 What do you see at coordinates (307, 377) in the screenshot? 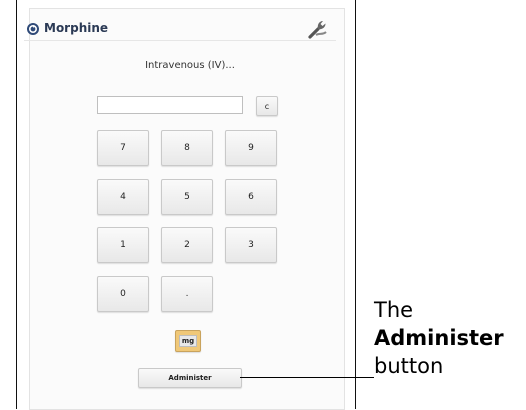
I see `callout-line` at bounding box center [307, 377].